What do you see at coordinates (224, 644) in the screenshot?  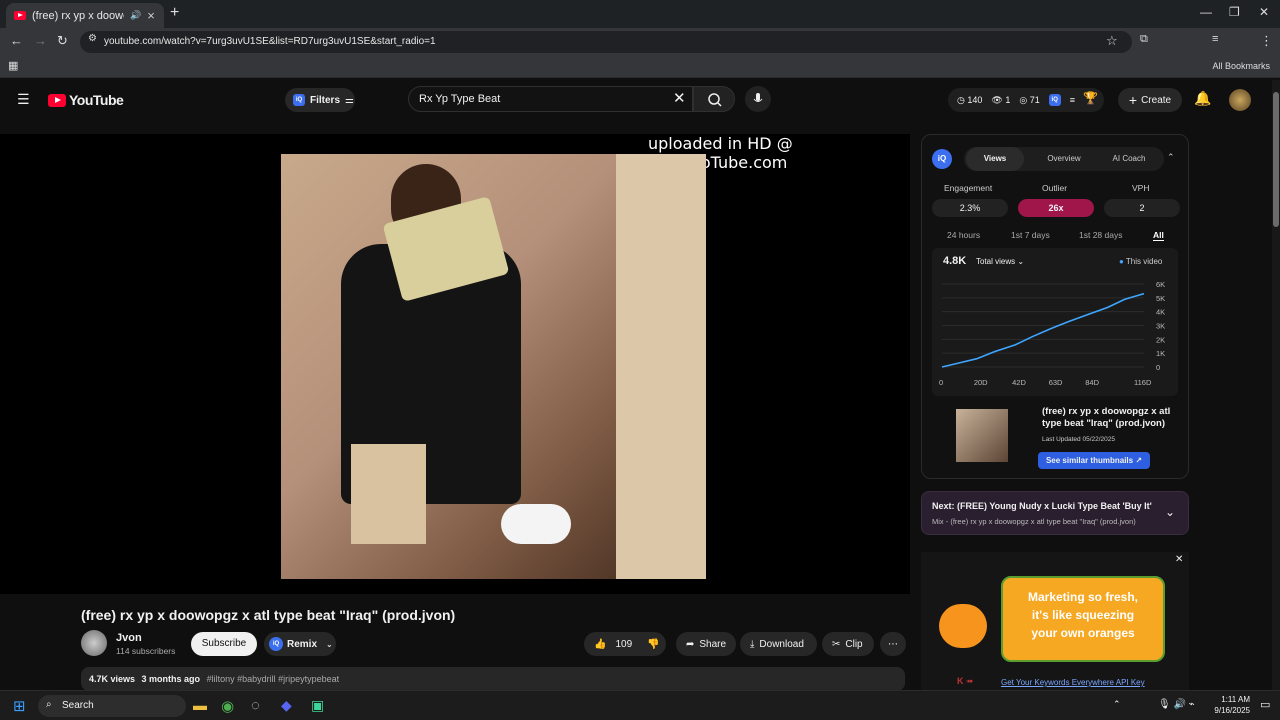 I see `subscribe-button: Subscribe` at bounding box center [224, 644].